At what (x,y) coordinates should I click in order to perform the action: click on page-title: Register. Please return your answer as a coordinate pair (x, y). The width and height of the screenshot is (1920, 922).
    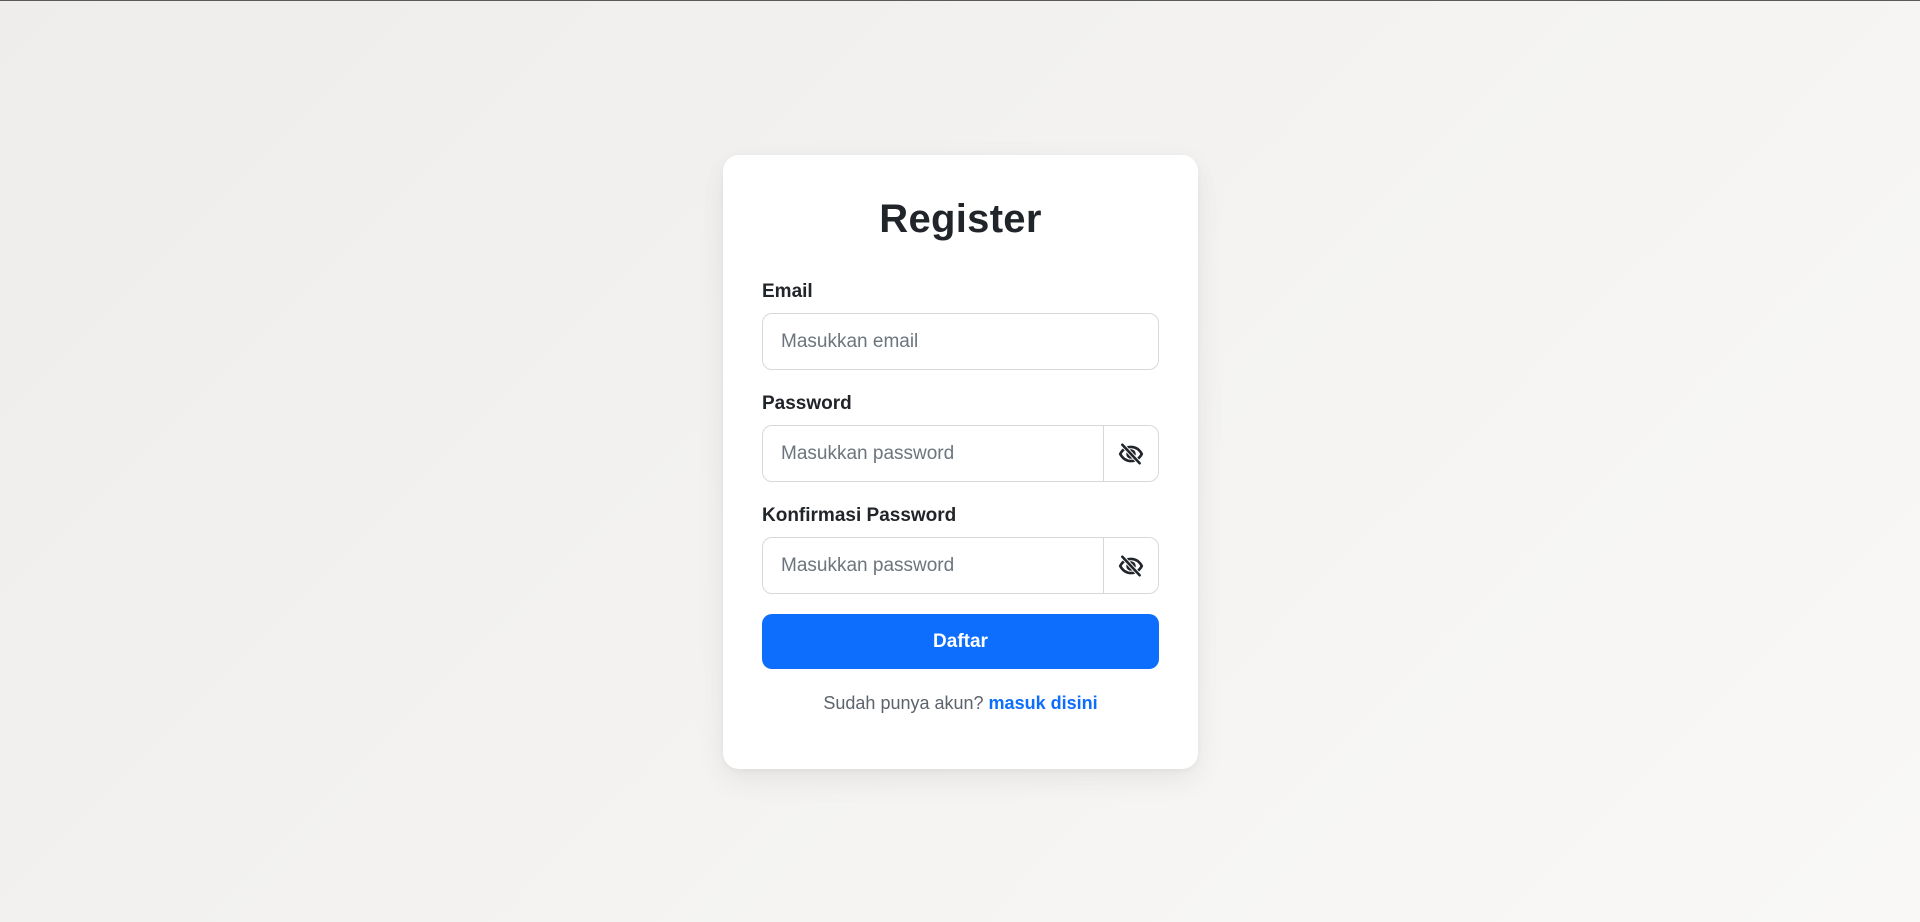
    Looking at the image, I should click on (960, 219).